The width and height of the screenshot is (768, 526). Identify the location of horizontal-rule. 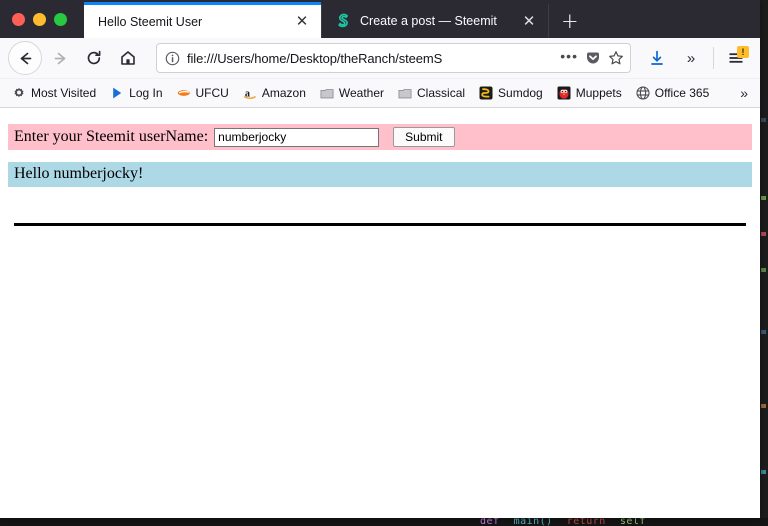
(380, 224).